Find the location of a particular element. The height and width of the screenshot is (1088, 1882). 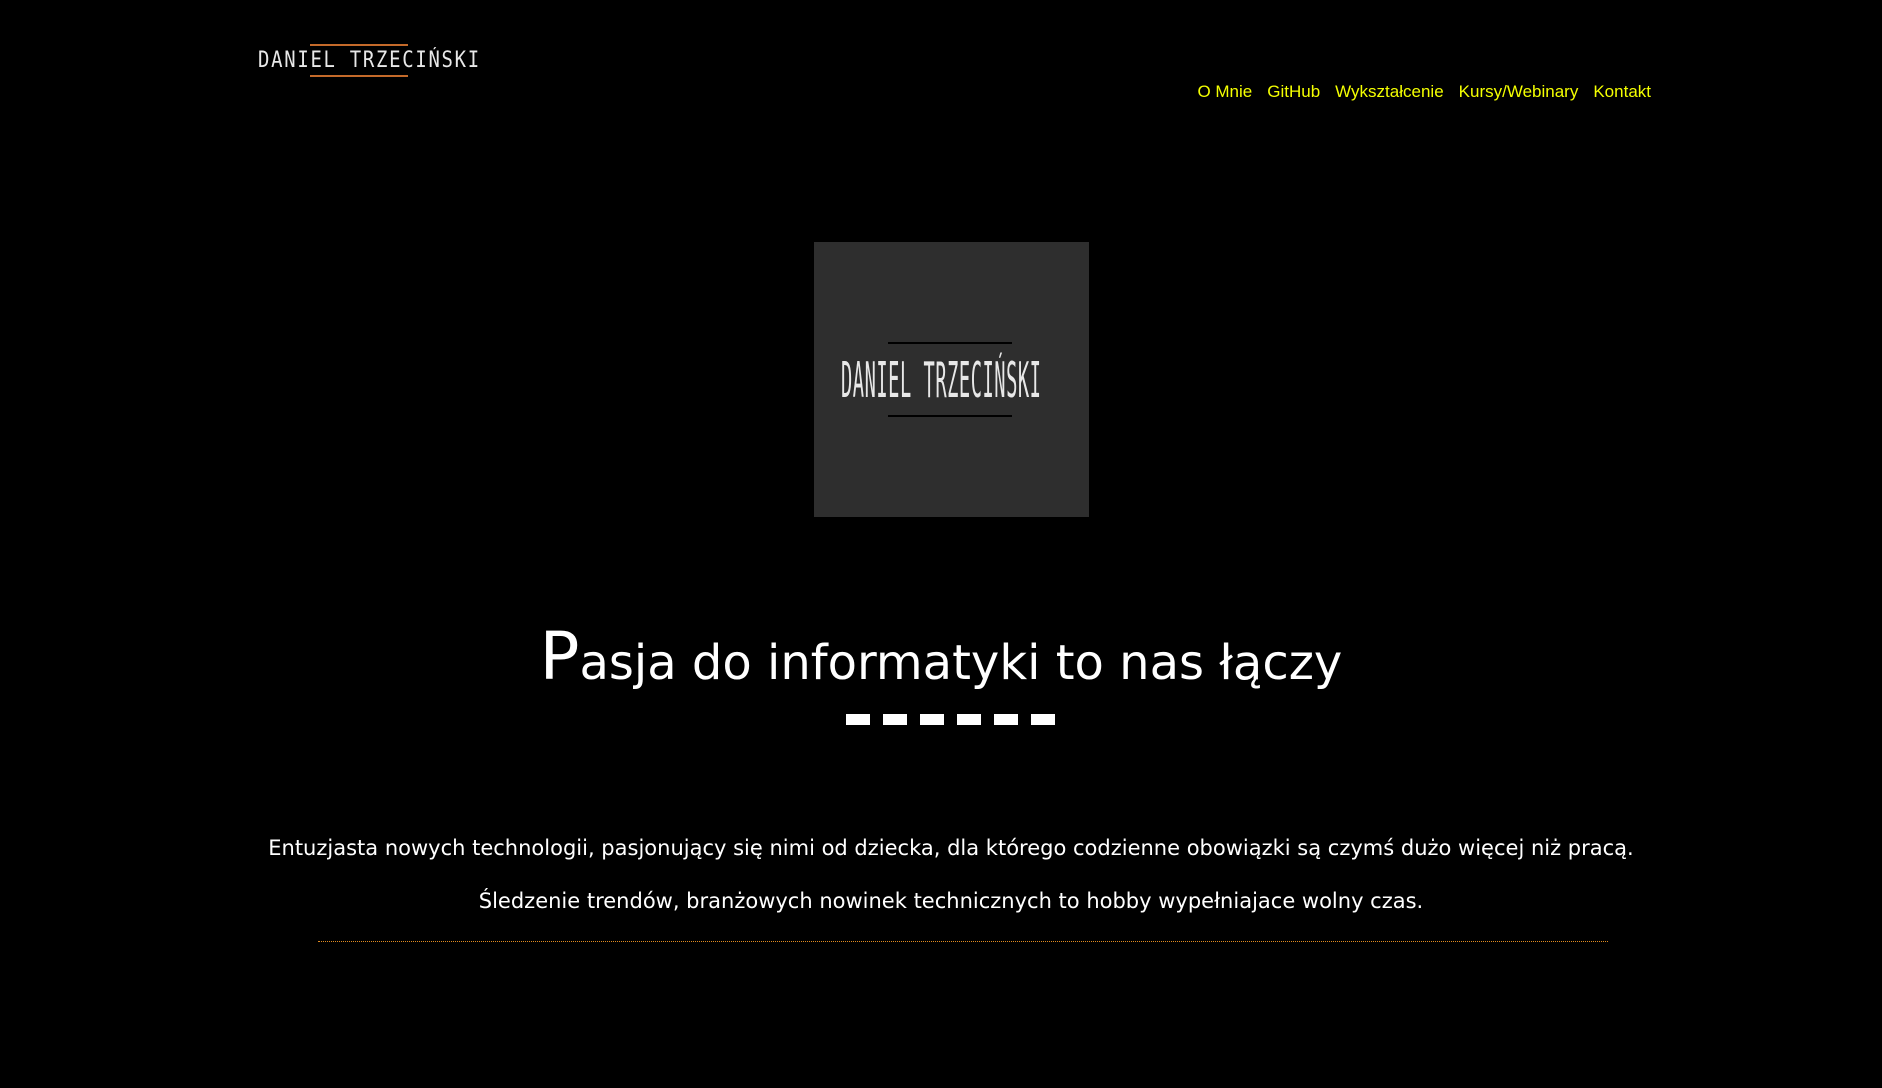

headline-dash-divider is located at coordinates (950, 719).